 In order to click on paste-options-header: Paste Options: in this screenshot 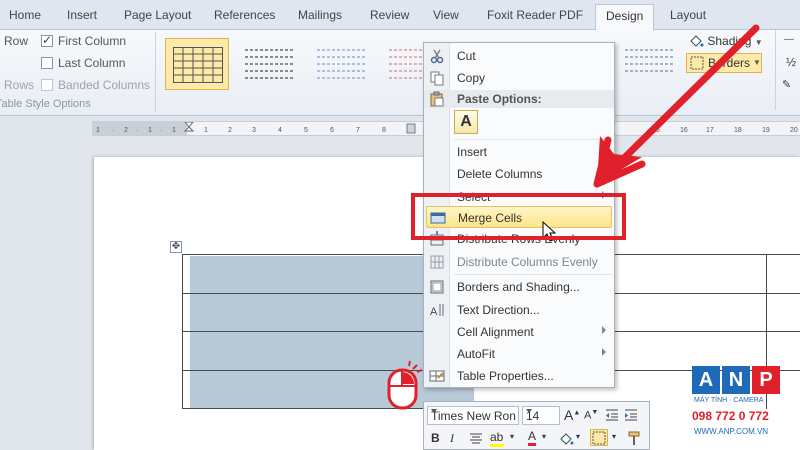, I will do `click(519, 99)`.